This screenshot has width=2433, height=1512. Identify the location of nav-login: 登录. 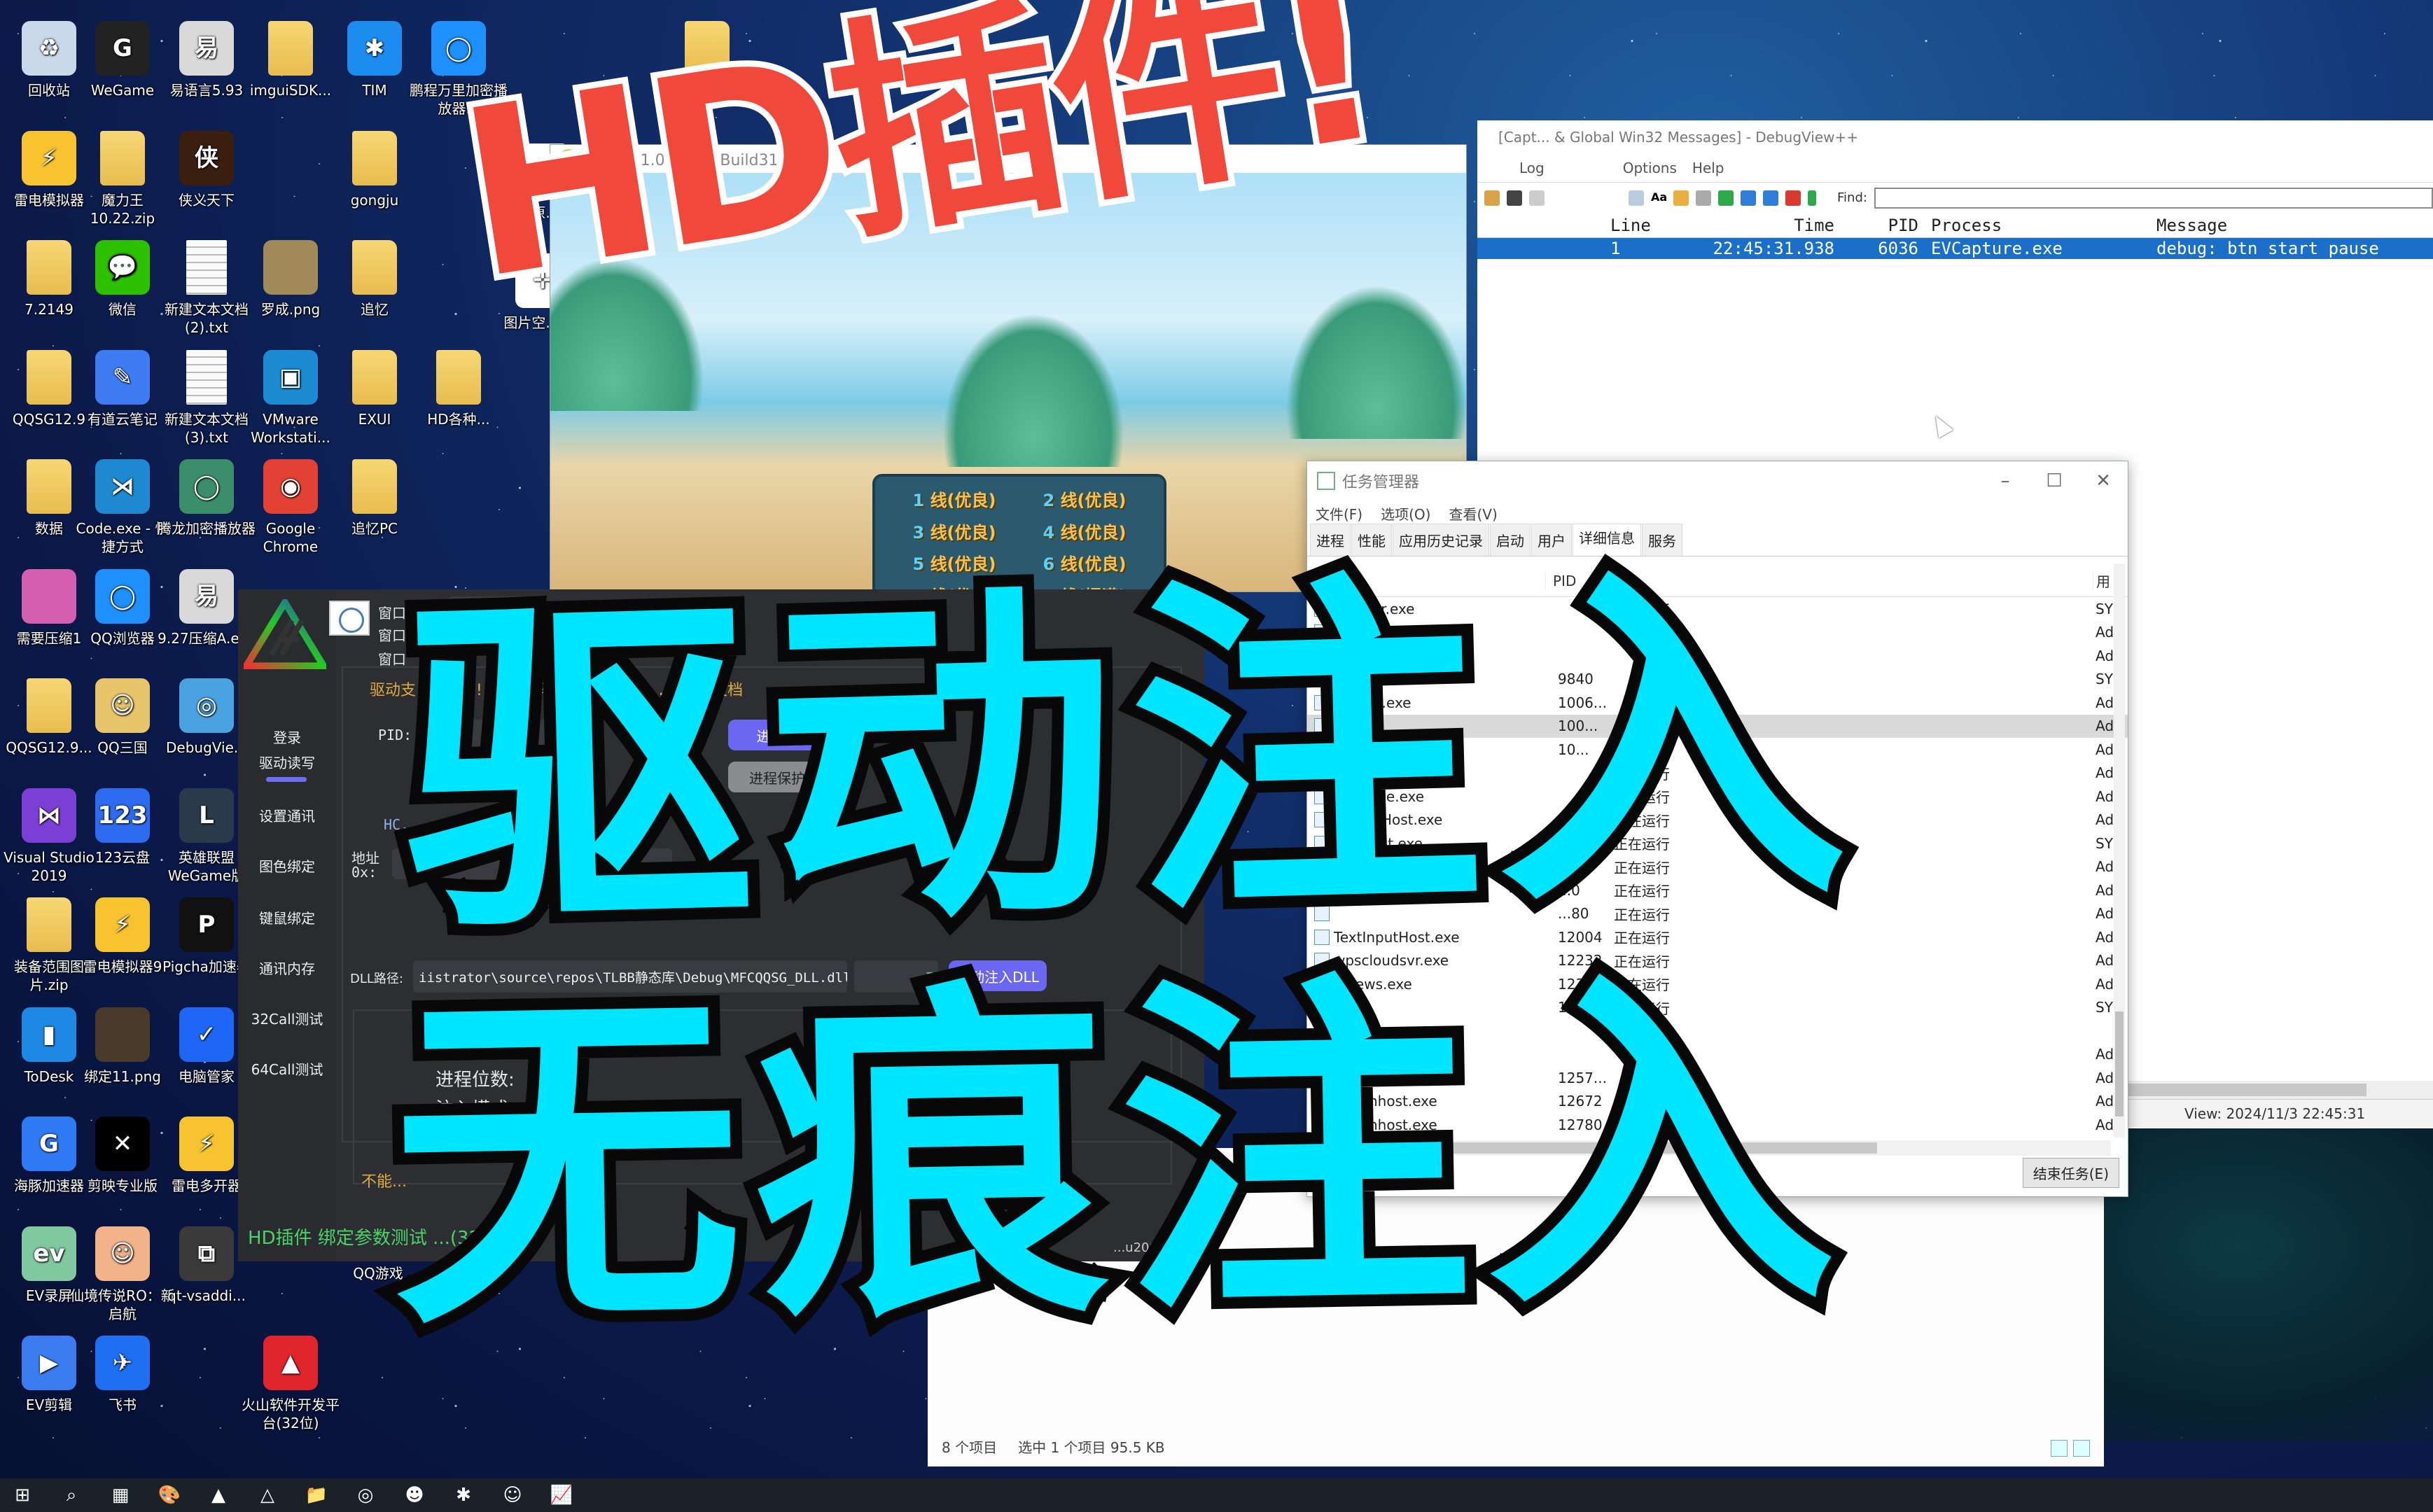
(287, 737).